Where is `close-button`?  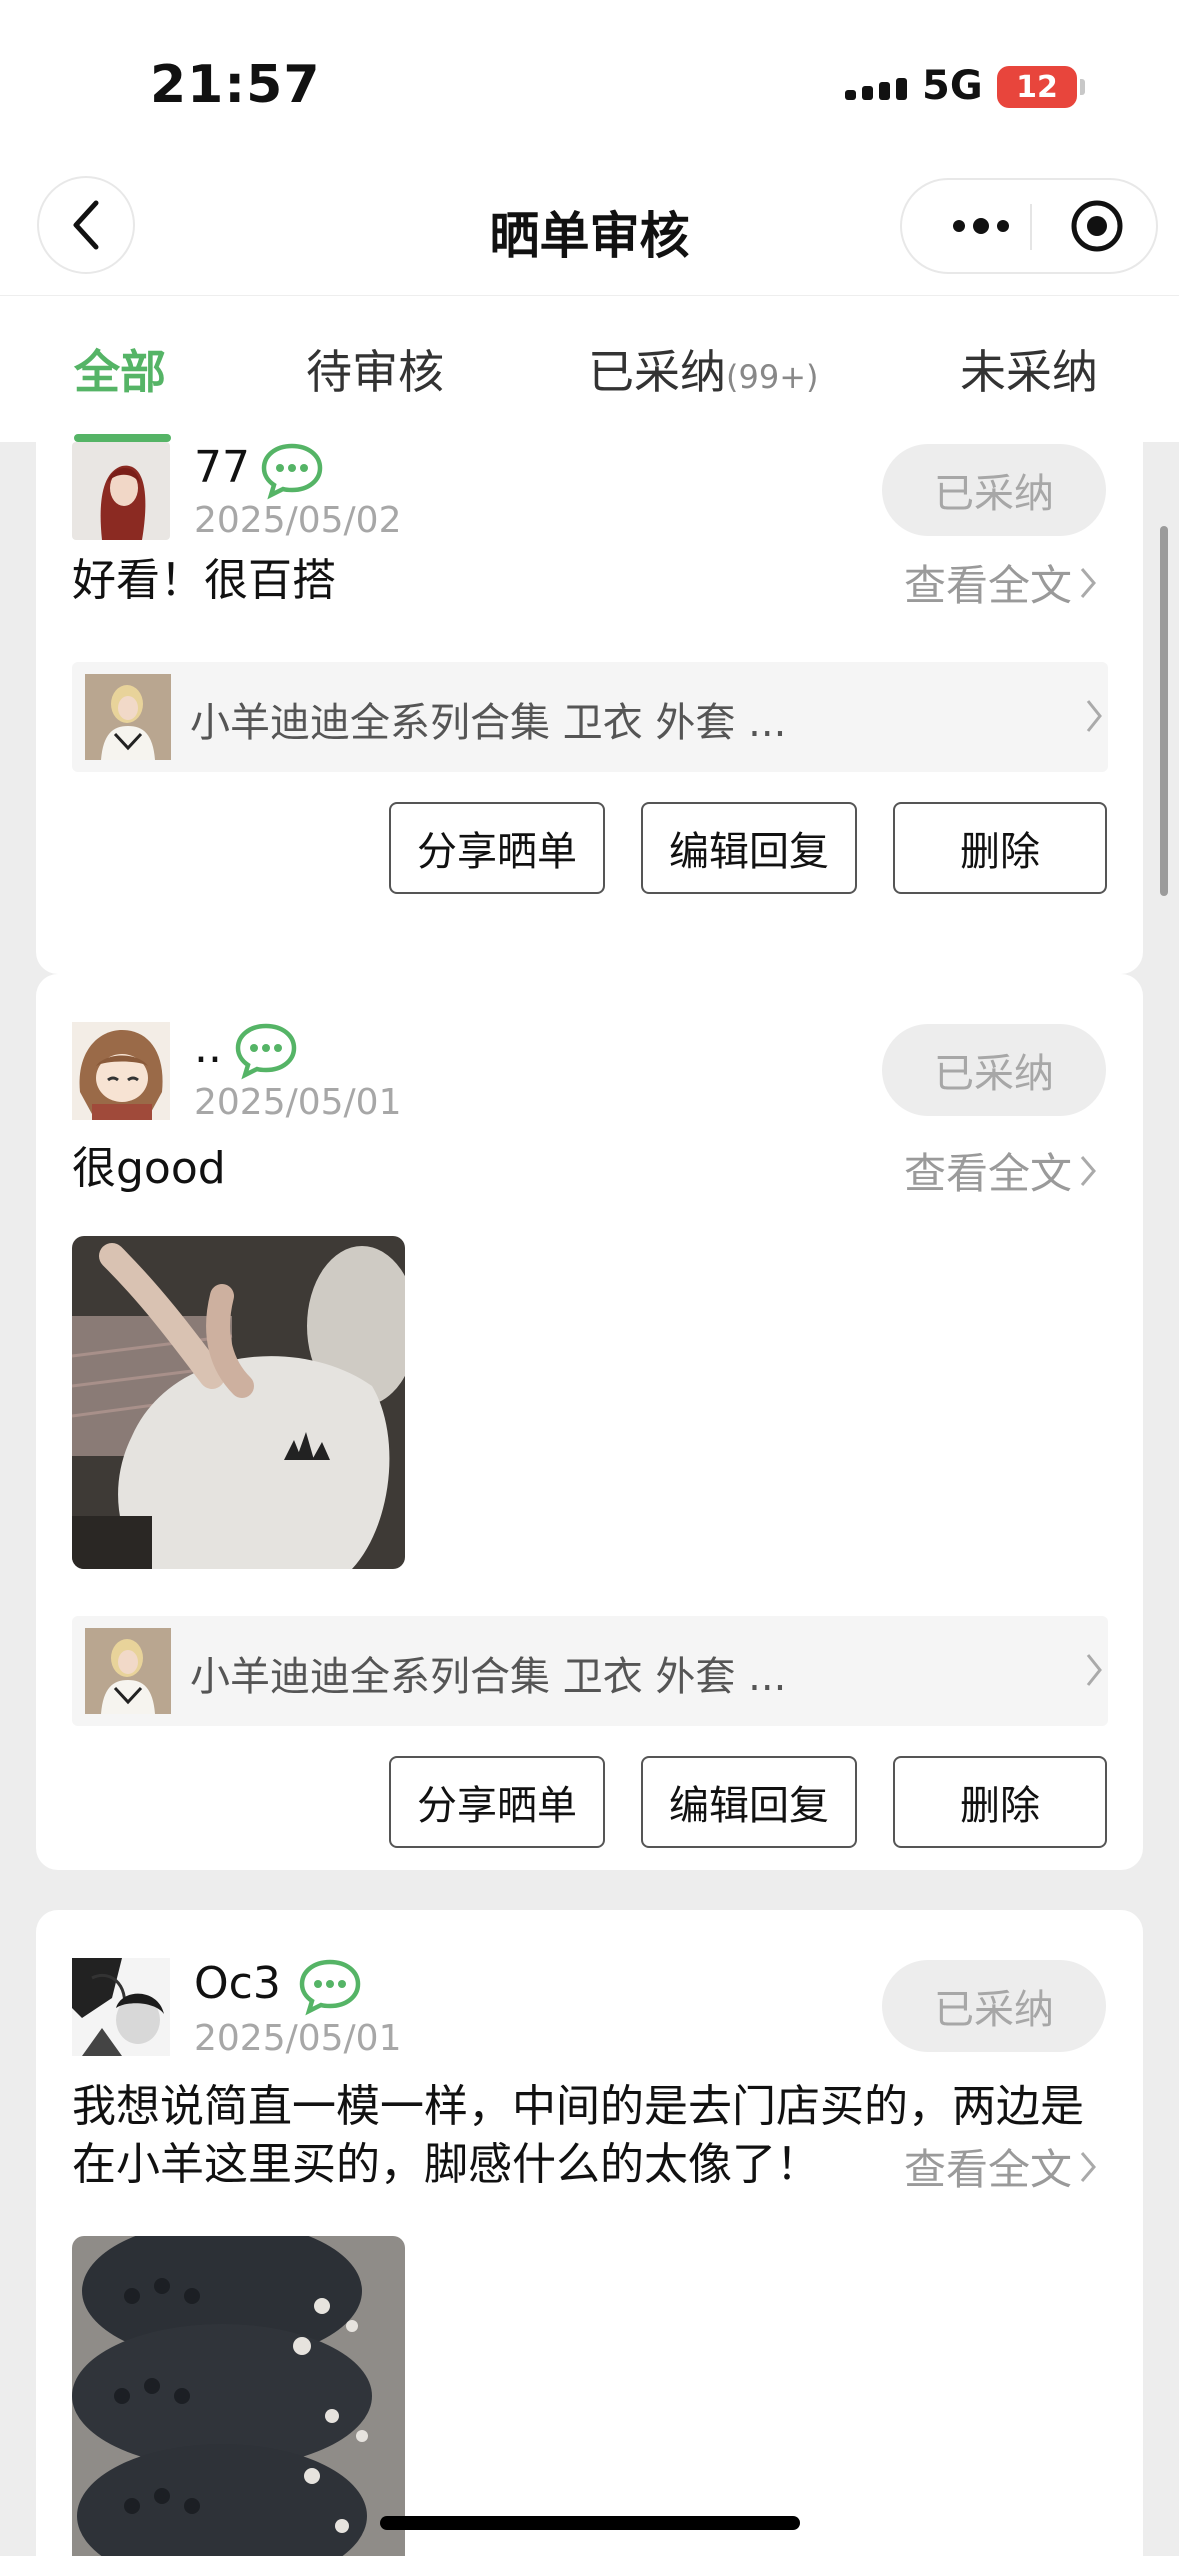
close-button is located at coordinates (1097, 226).